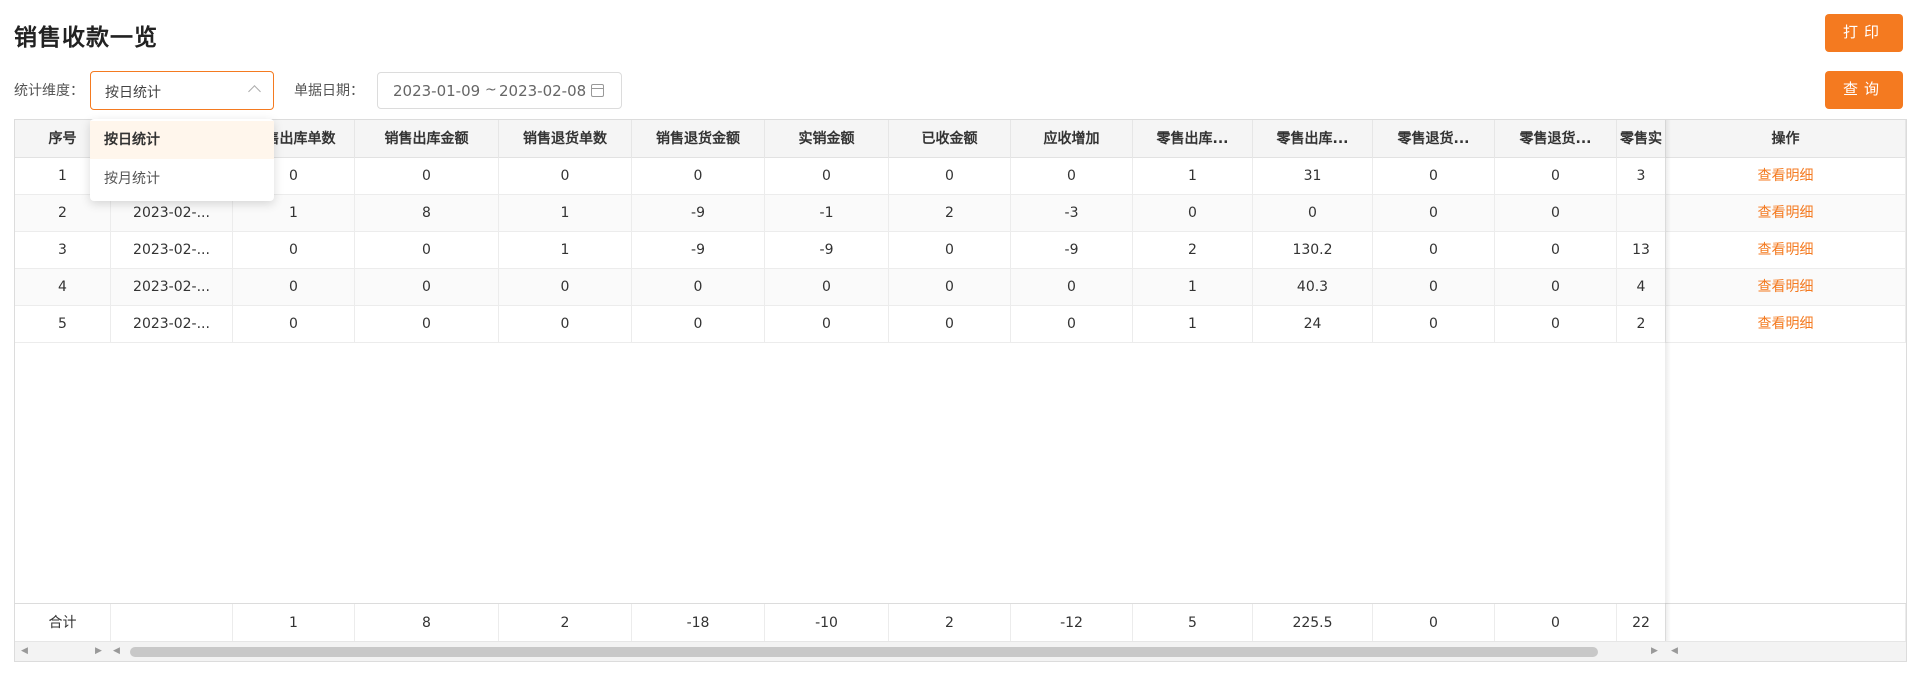 The width and height of the screenshot is (1913, 673). What do you see at coordinates (698, 139) in the screenshot?
I see `column-header: 销售退货金额` at bounding box center [698, 139].